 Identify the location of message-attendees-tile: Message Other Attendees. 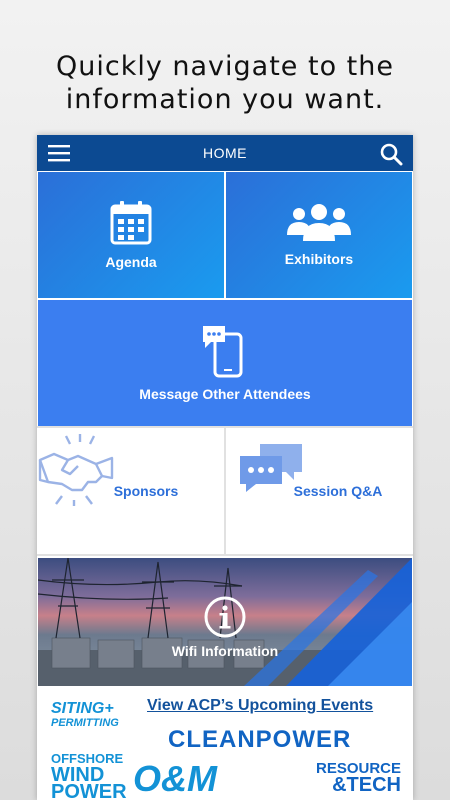
(225, 363).